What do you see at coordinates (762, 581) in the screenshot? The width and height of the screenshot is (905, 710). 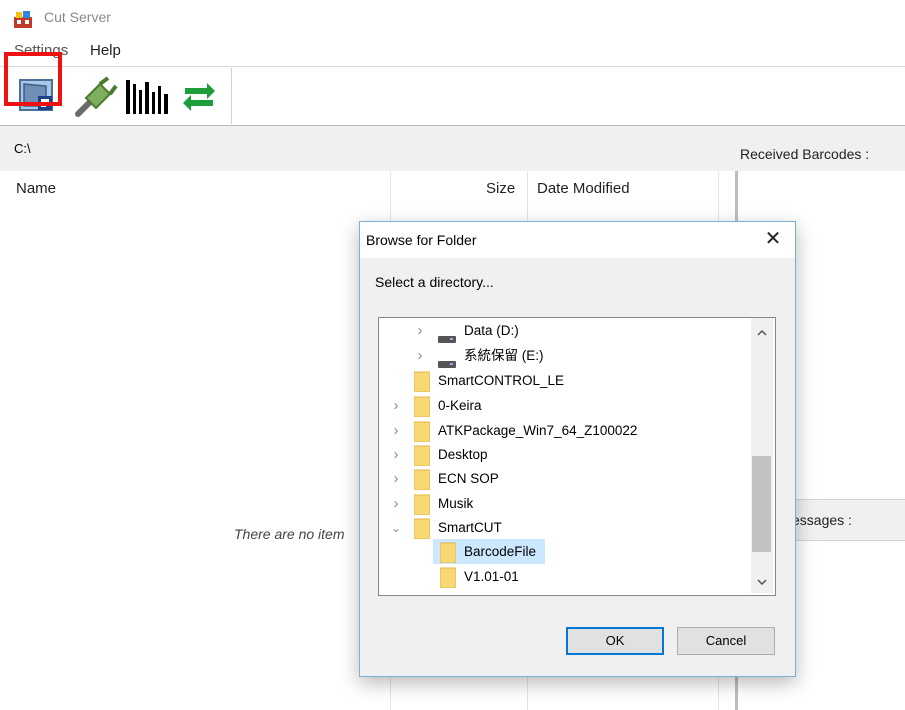 I see `scroll-down-icon` at bounding box center [762, 581].